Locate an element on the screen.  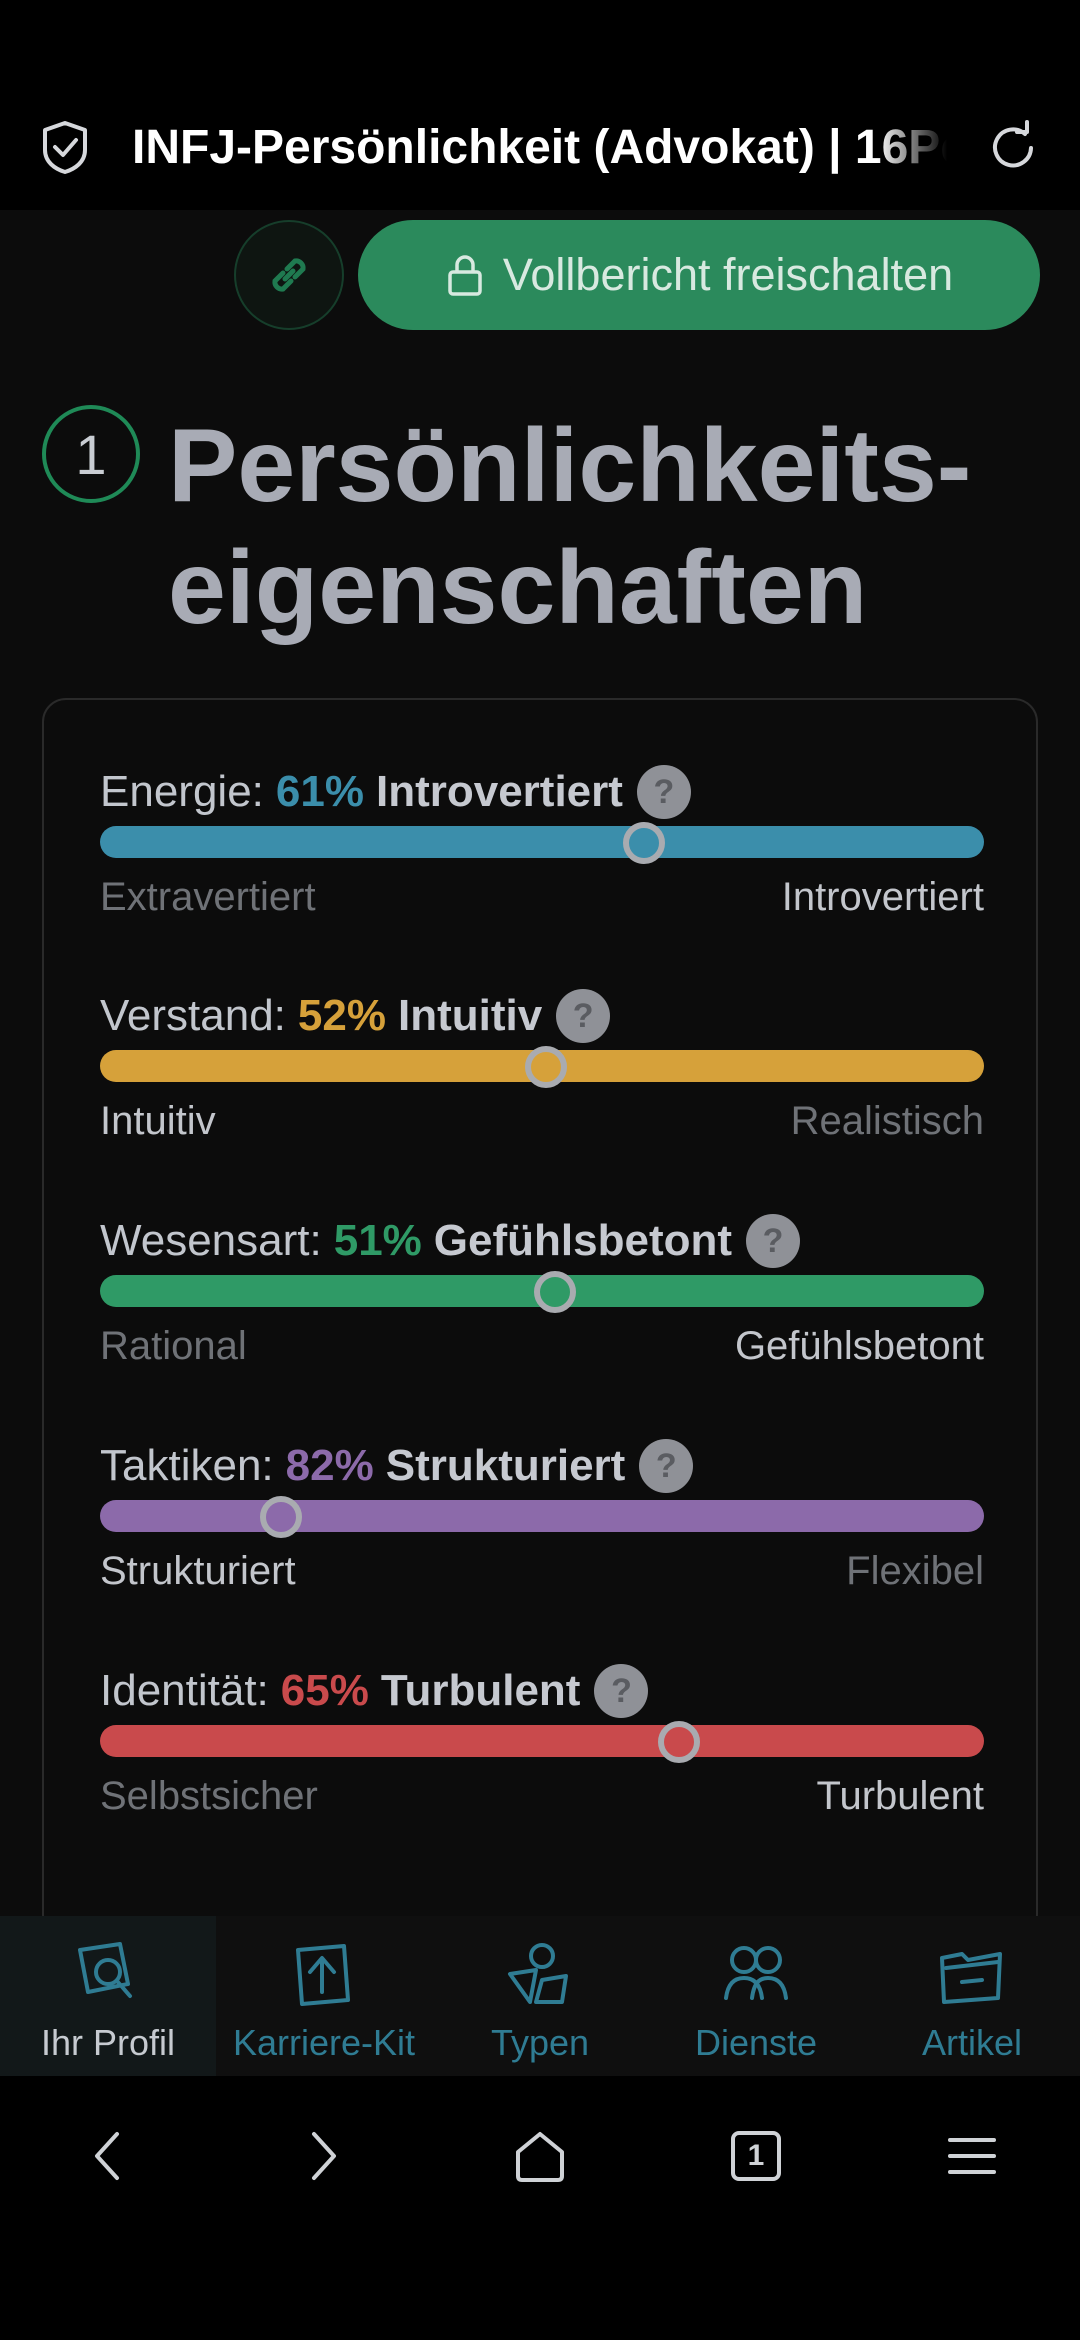
trait-label: Wesensart: is located at coordinates (211, 1240).